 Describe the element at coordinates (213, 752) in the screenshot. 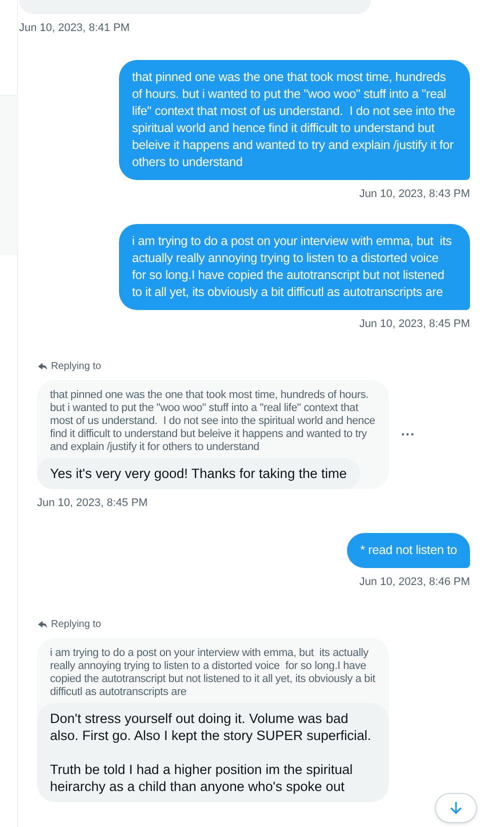

I see `message-text: Don't stress yourself out doing it. Volume was bad also. First go. Also I kept the story SUPER superficial. Truth be told I had a higher position im the spiritual heirarchy as a child than anyone who's spoke out` at that location.